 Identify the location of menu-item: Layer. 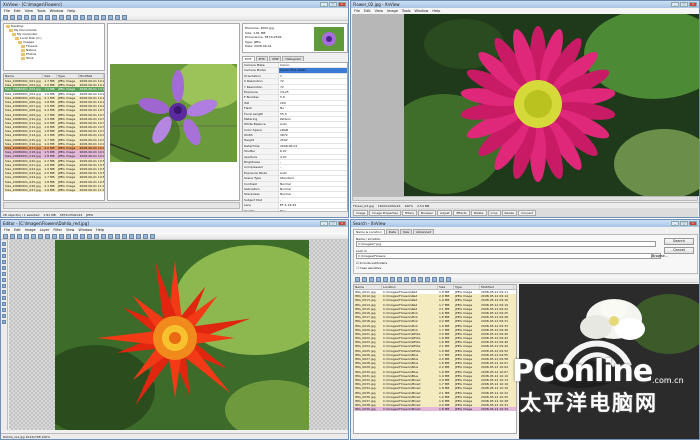
(45, 230).